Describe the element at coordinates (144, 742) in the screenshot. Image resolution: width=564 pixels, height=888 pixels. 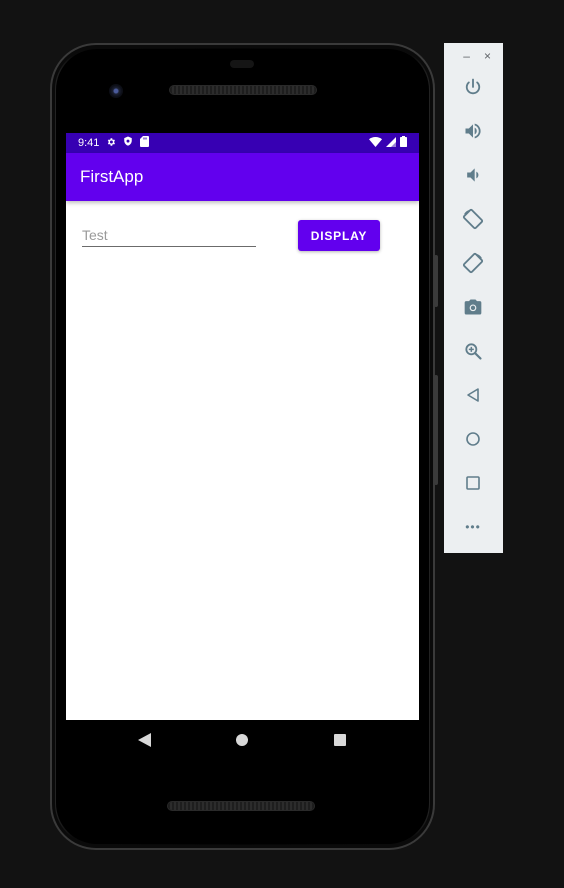
I see `nav-back-icon` at that location.